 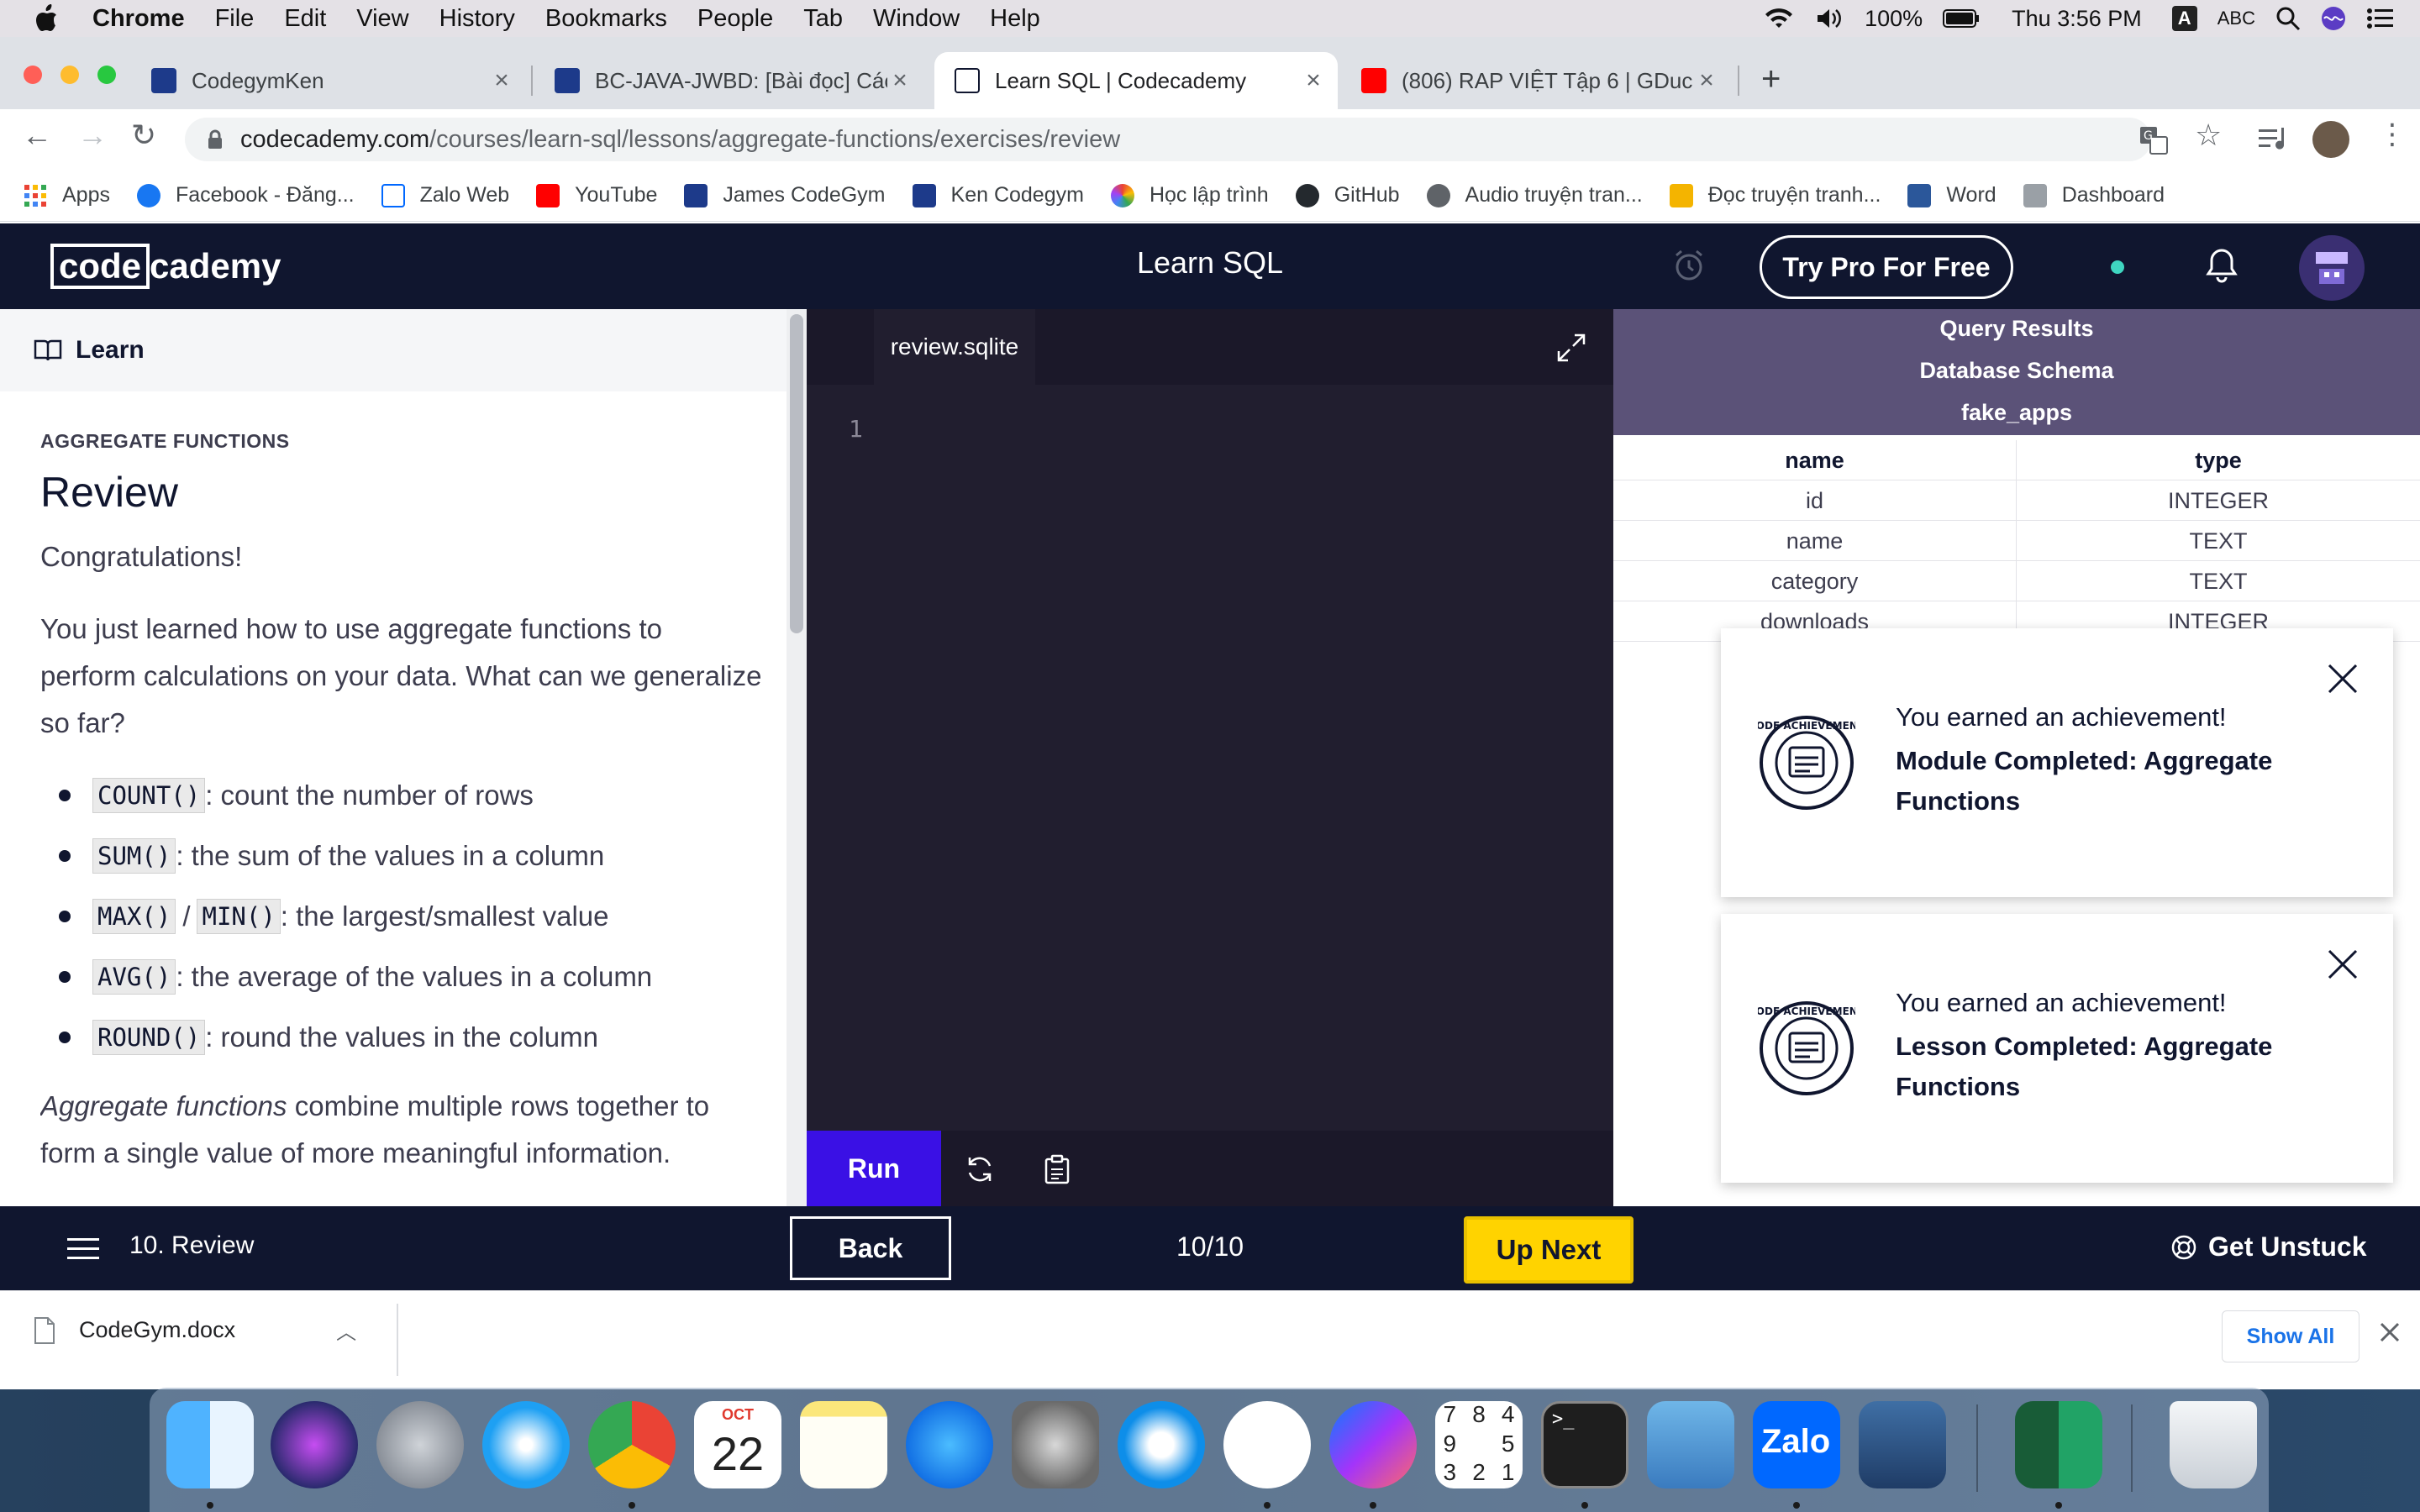 What do you see at coordinates (2153, 140) in the screenshot?
I see `translate-icon: G` at bounding box center [2153, 140].